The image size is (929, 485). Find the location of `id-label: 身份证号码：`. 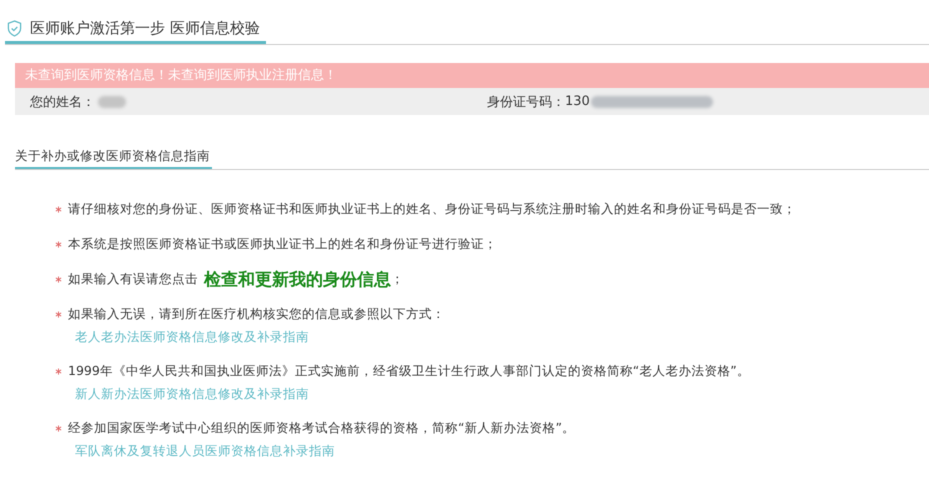

id-label: 身份证号码： is located at coordinates (526, 102).